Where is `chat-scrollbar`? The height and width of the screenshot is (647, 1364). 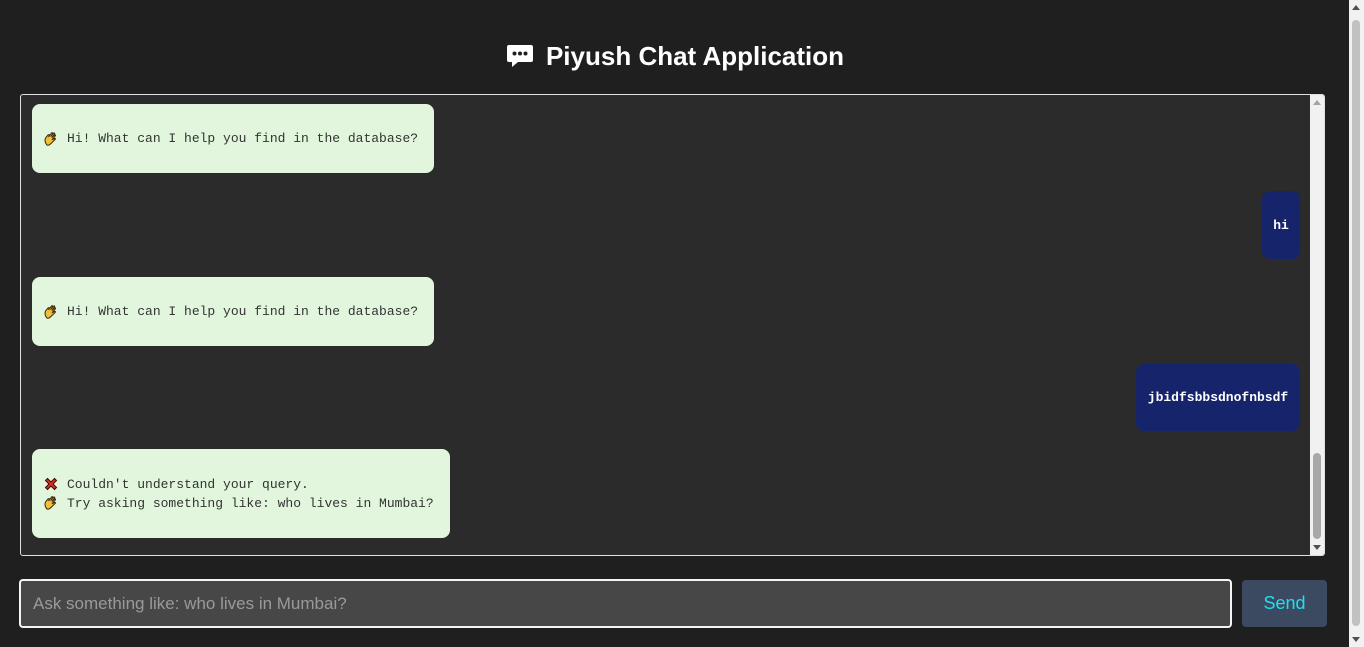 chat-scrollbar is located at coordinates (1317, 325).